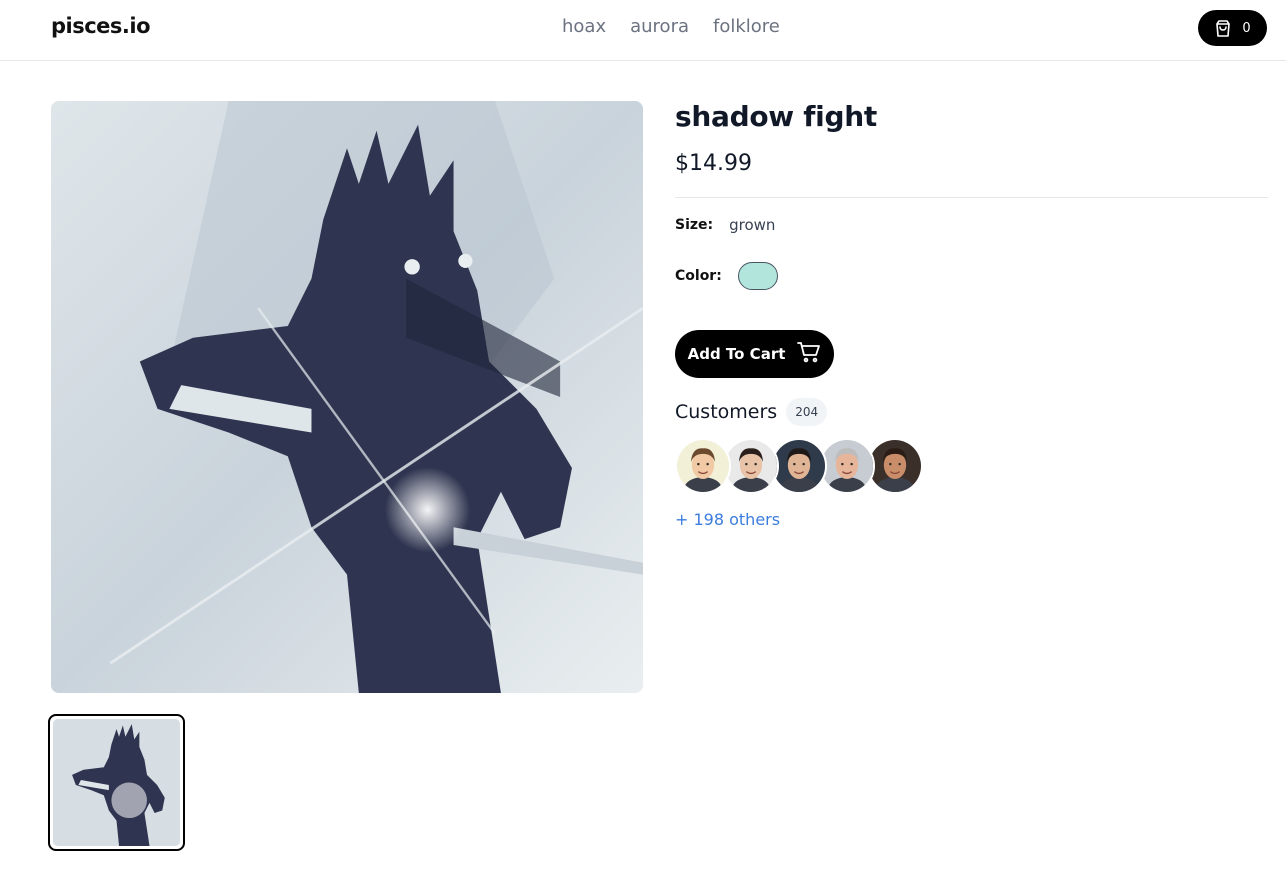  Describe the element at coordinates (809, 354) in the screenshot. I see `shopping-cart-icon` at that location.